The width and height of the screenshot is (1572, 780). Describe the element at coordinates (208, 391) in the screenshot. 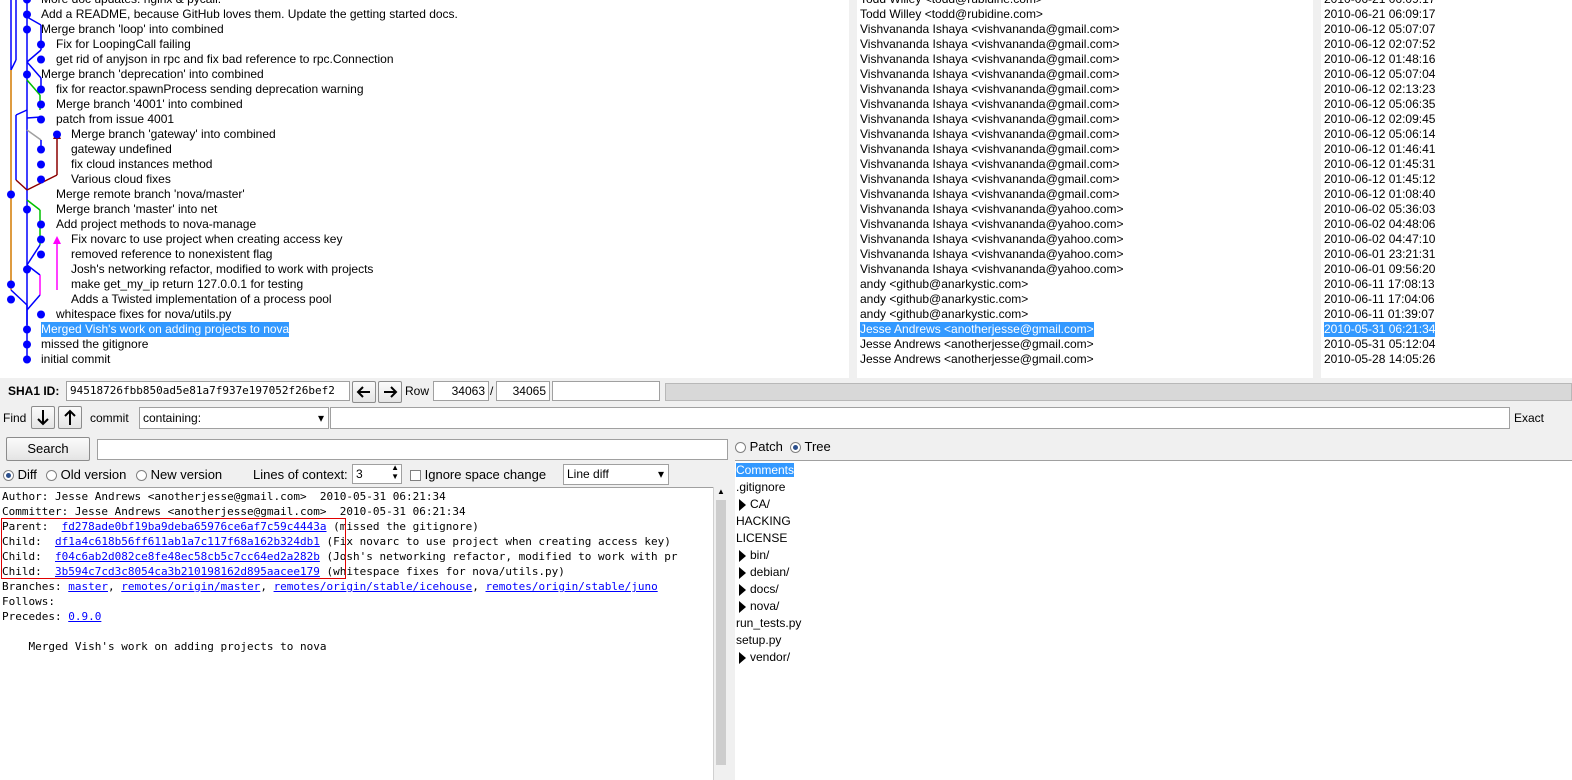

I see `sha-input: 94518726fbb850ad5e81a7f937e197052f26bef2` at that location.